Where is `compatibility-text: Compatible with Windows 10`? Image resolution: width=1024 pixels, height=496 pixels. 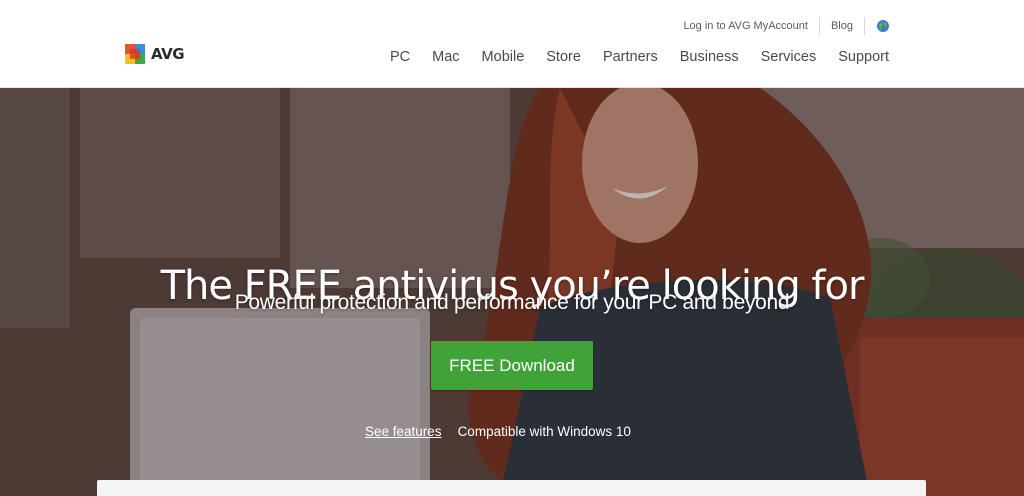 compatibility-text: Compatible with Windows 10 is located at coordinates (544, 431).